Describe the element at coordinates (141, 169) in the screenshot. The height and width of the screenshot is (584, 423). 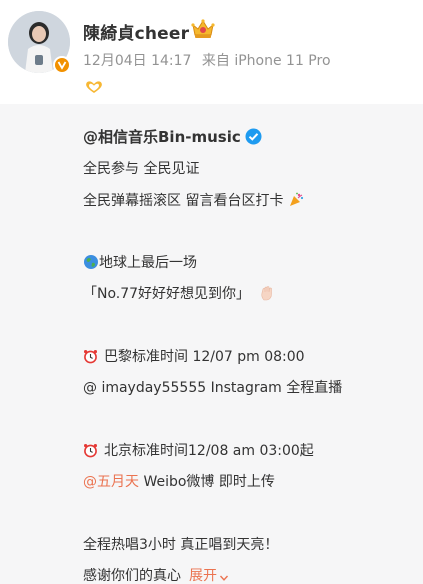
I see `content-line-1: 全民参与 全民见证` at that location.